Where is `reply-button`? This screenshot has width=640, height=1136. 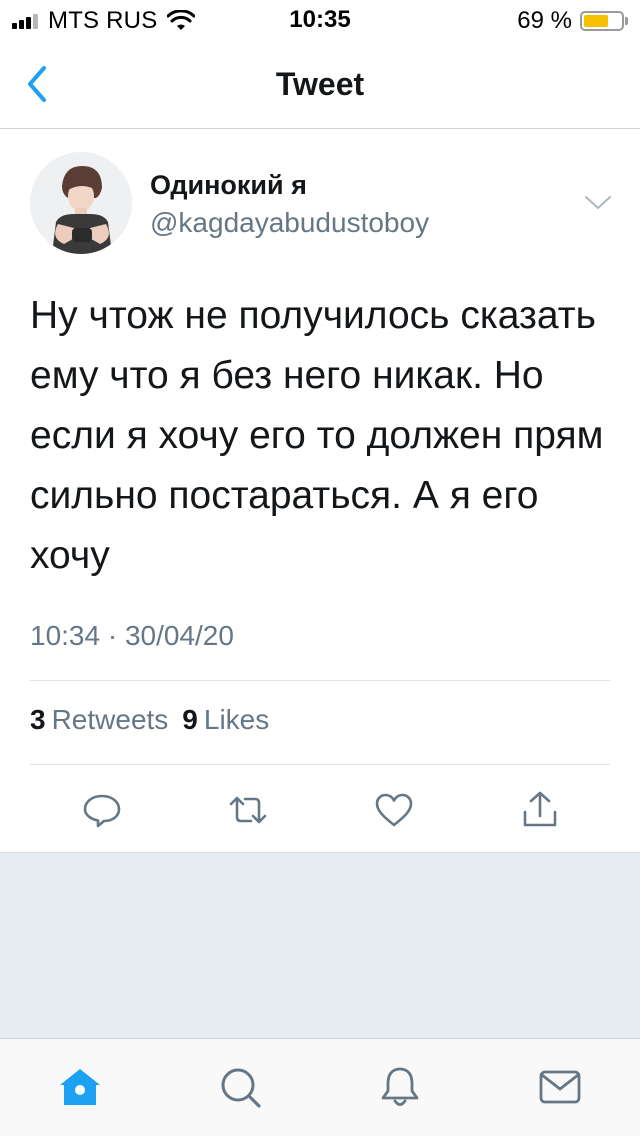 reply-button is located at coordinates (102, 810).